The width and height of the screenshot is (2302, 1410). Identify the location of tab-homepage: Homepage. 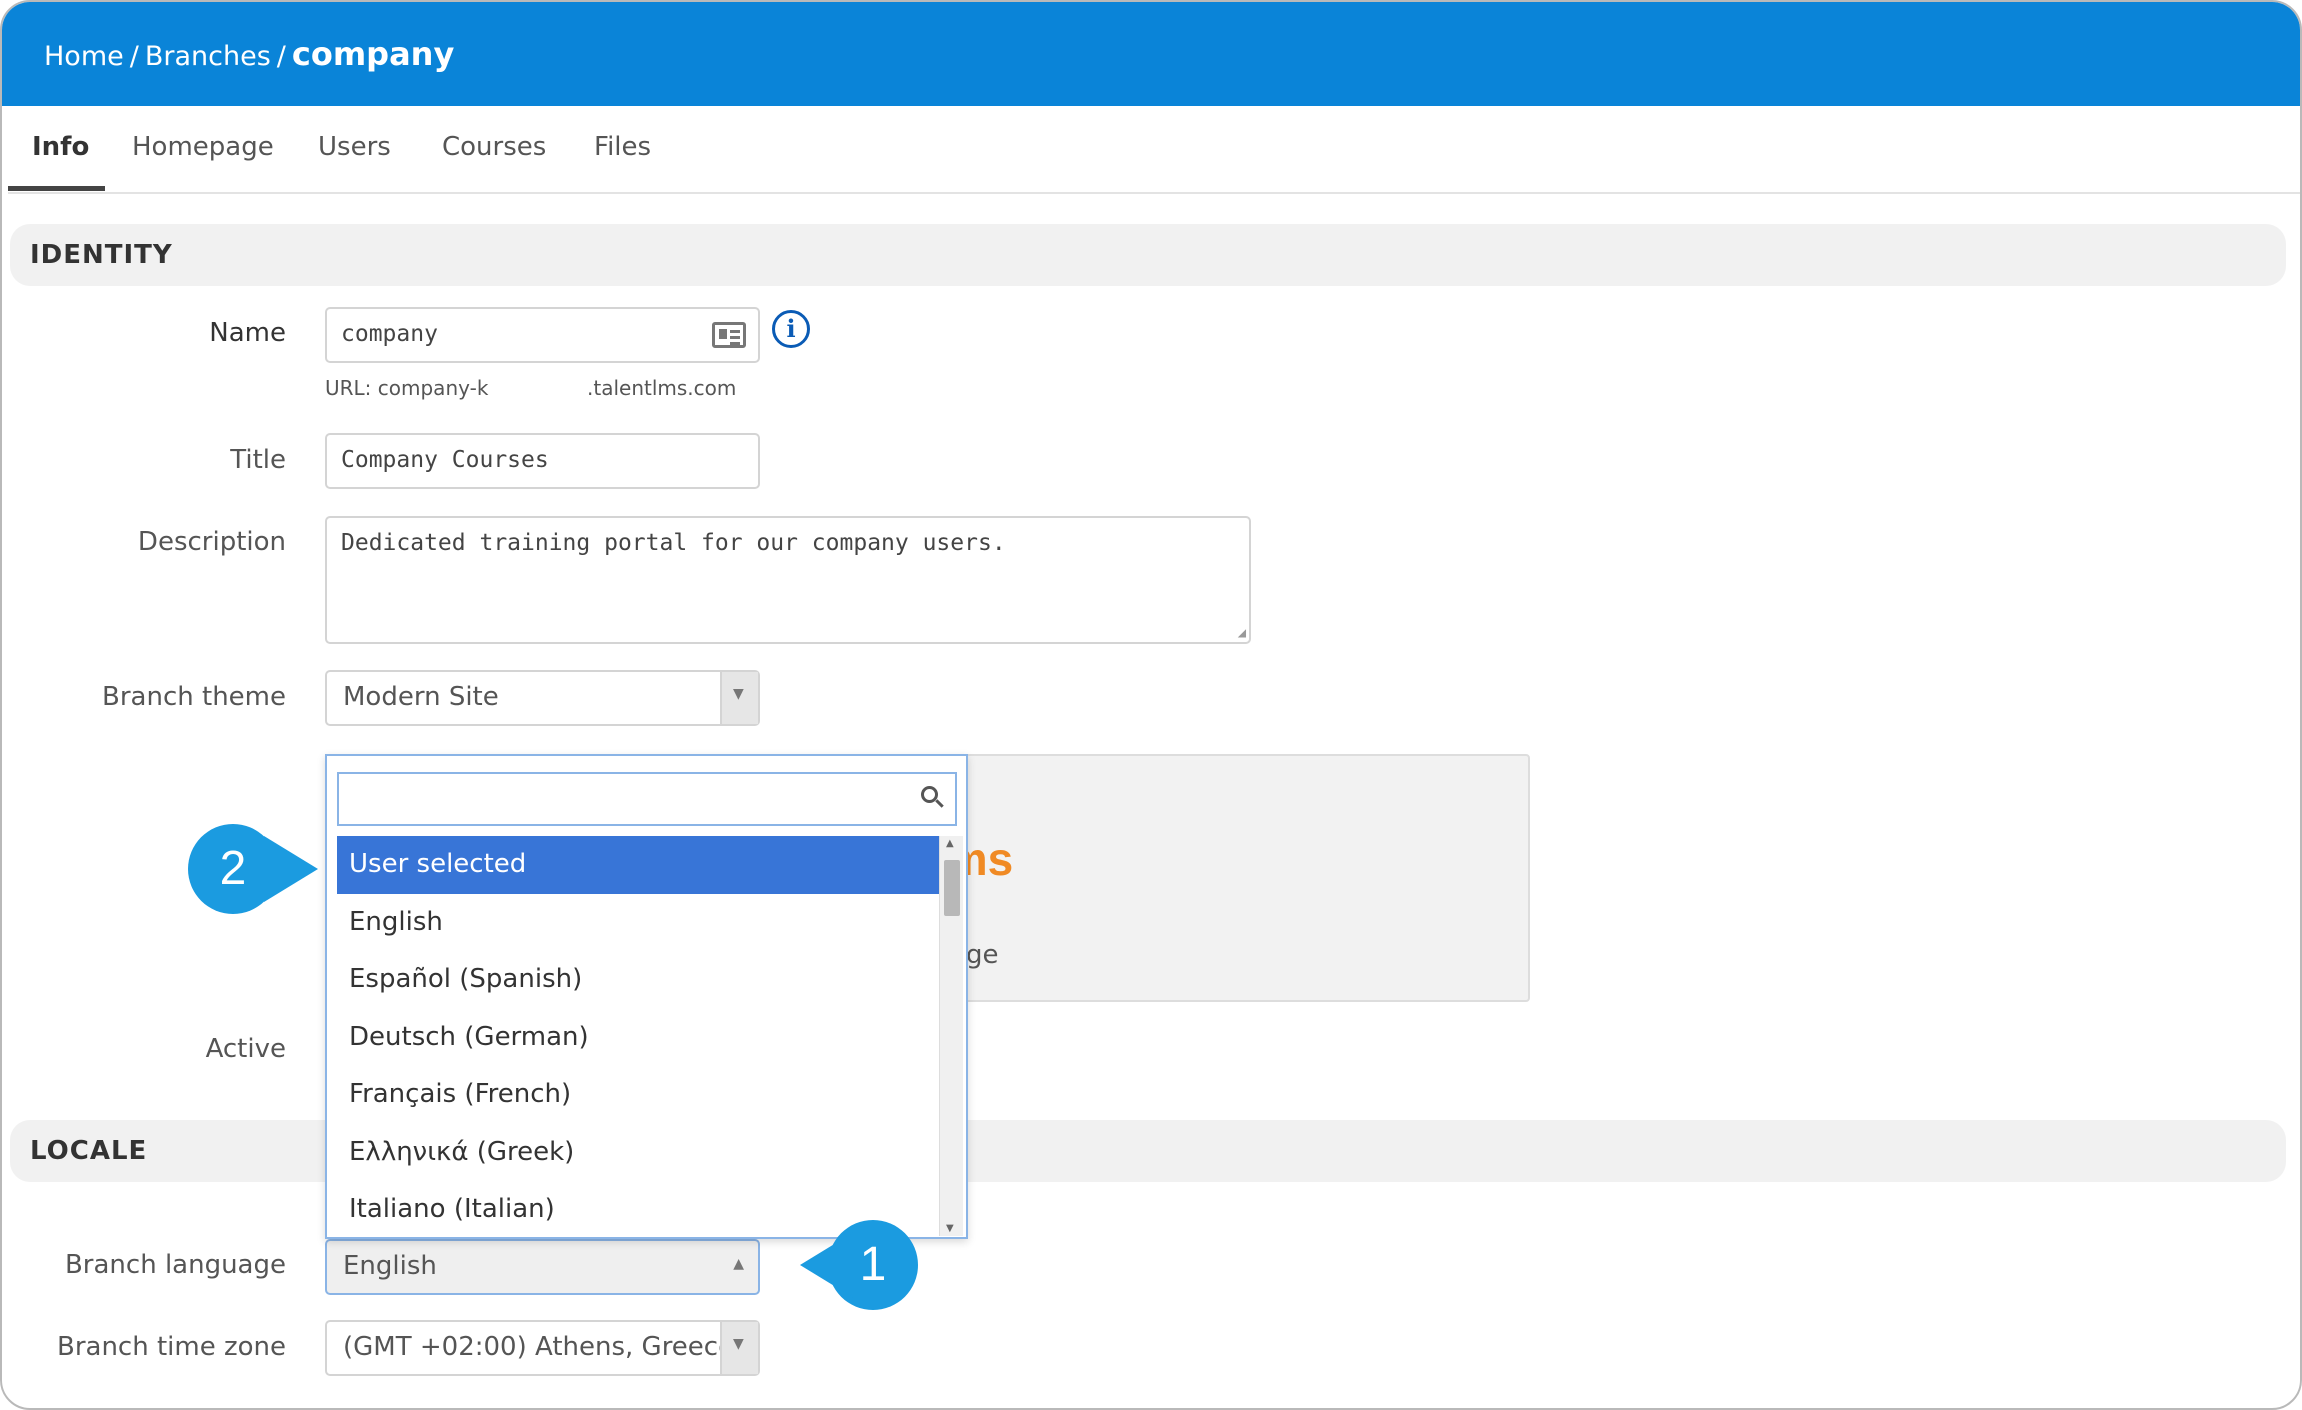
(203, 163).